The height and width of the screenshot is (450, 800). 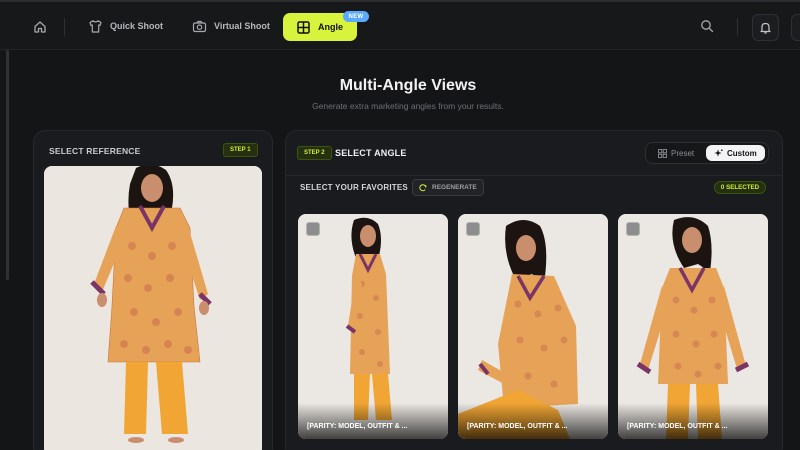 I want to click on nav-quick-shoot: Quick Shoot, so click(x=125, y=26).